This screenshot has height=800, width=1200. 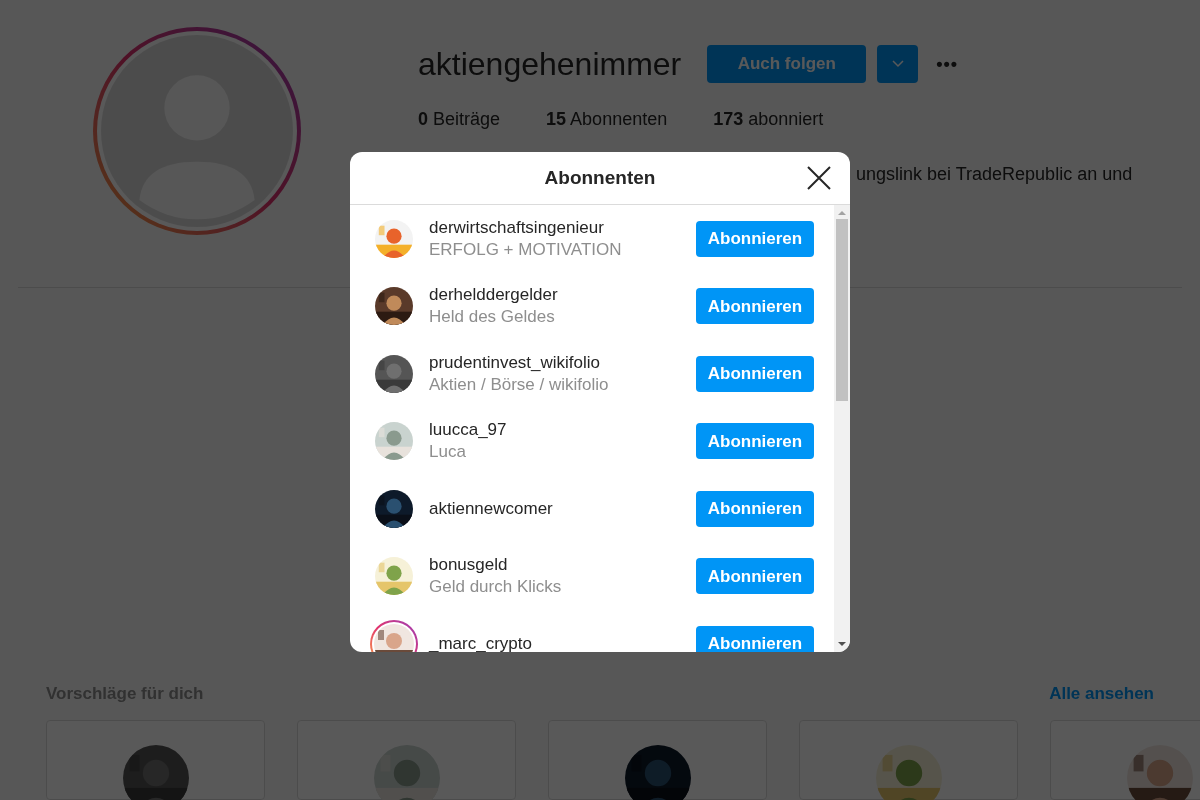 I want to click on more-options-button: •••, so click(x=947, y=64).